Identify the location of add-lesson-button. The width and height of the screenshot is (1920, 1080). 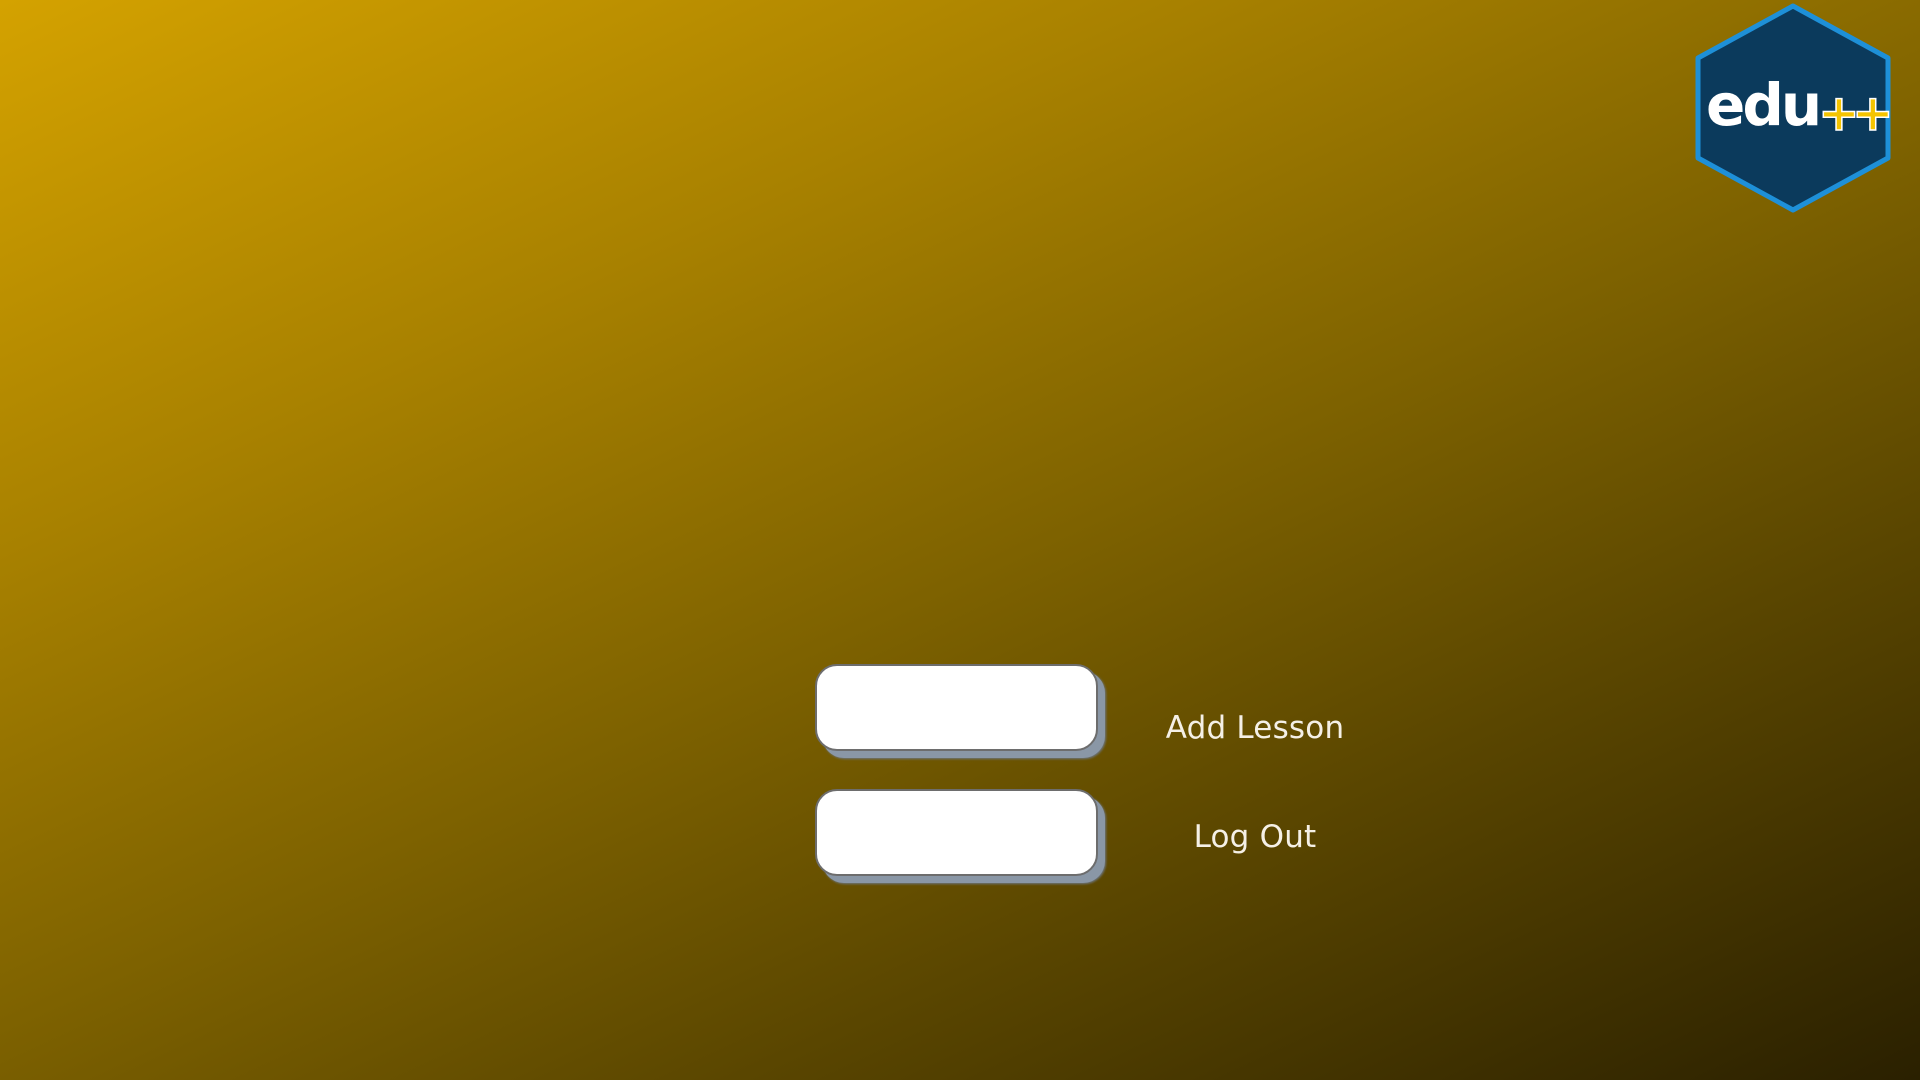
(956, 707).